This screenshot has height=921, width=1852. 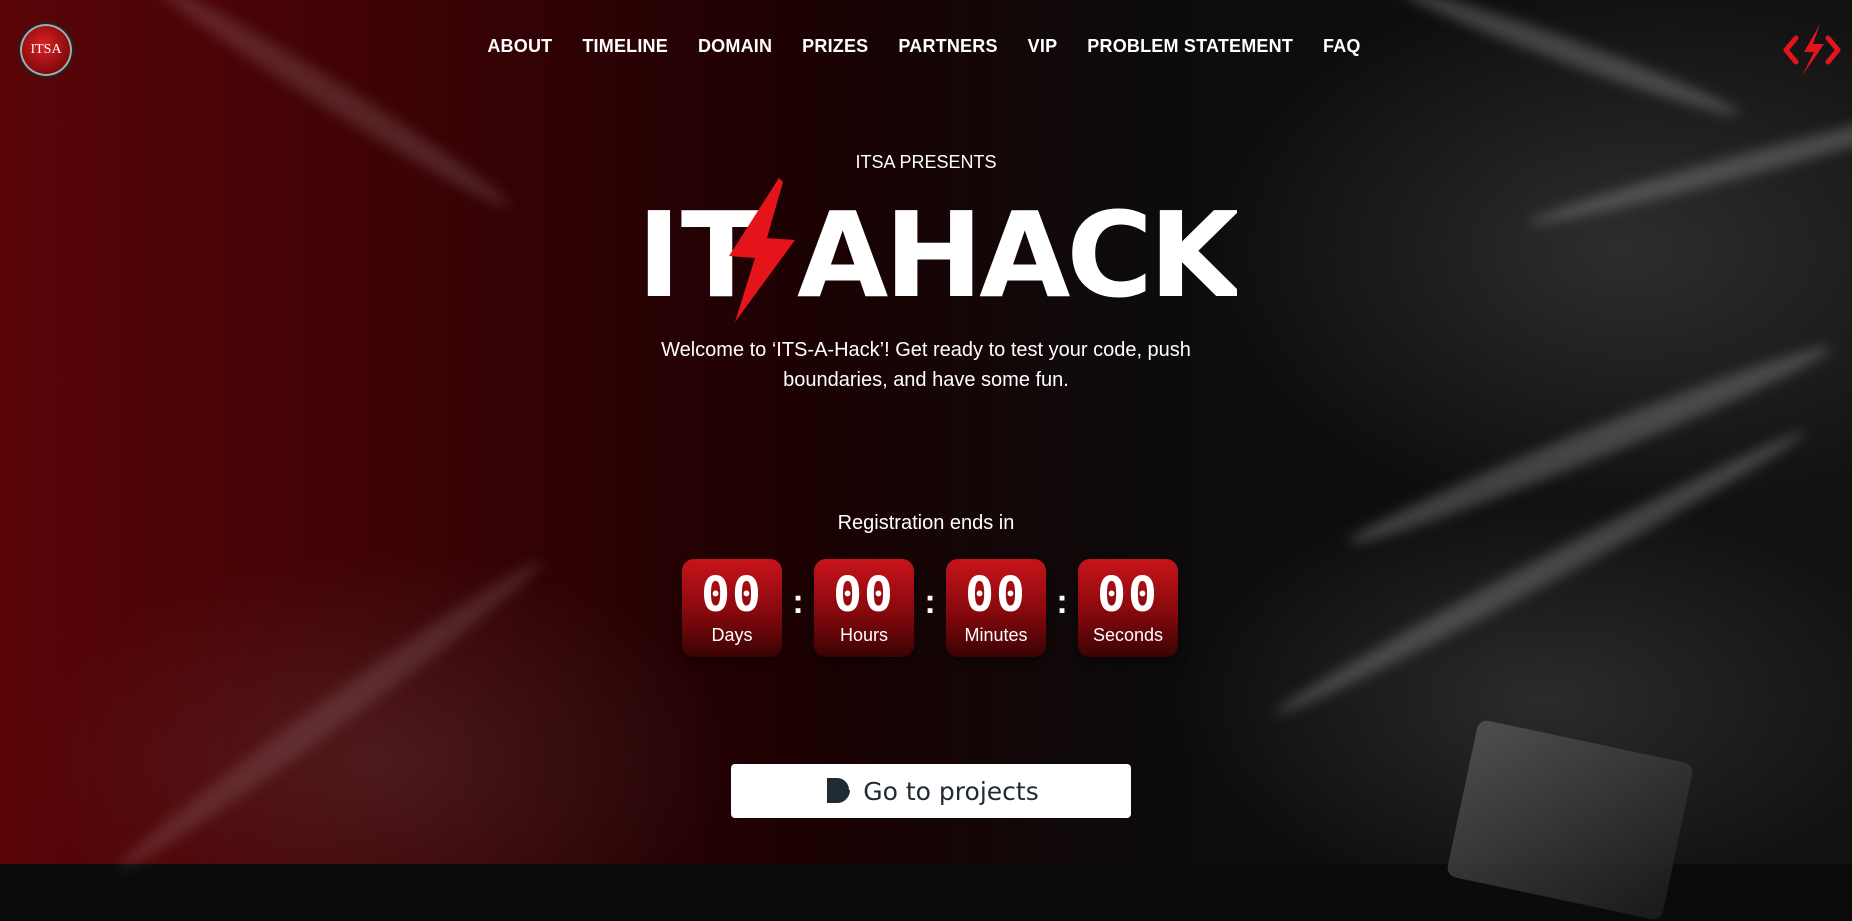 I want to click on countdown-seconds: 00 Seconds, so click(x=1128, y=608).